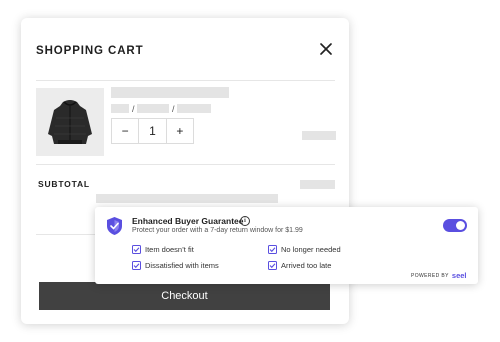 The image size is (500, 342). I want to click on brand-logo: seel, so click(459, 275).